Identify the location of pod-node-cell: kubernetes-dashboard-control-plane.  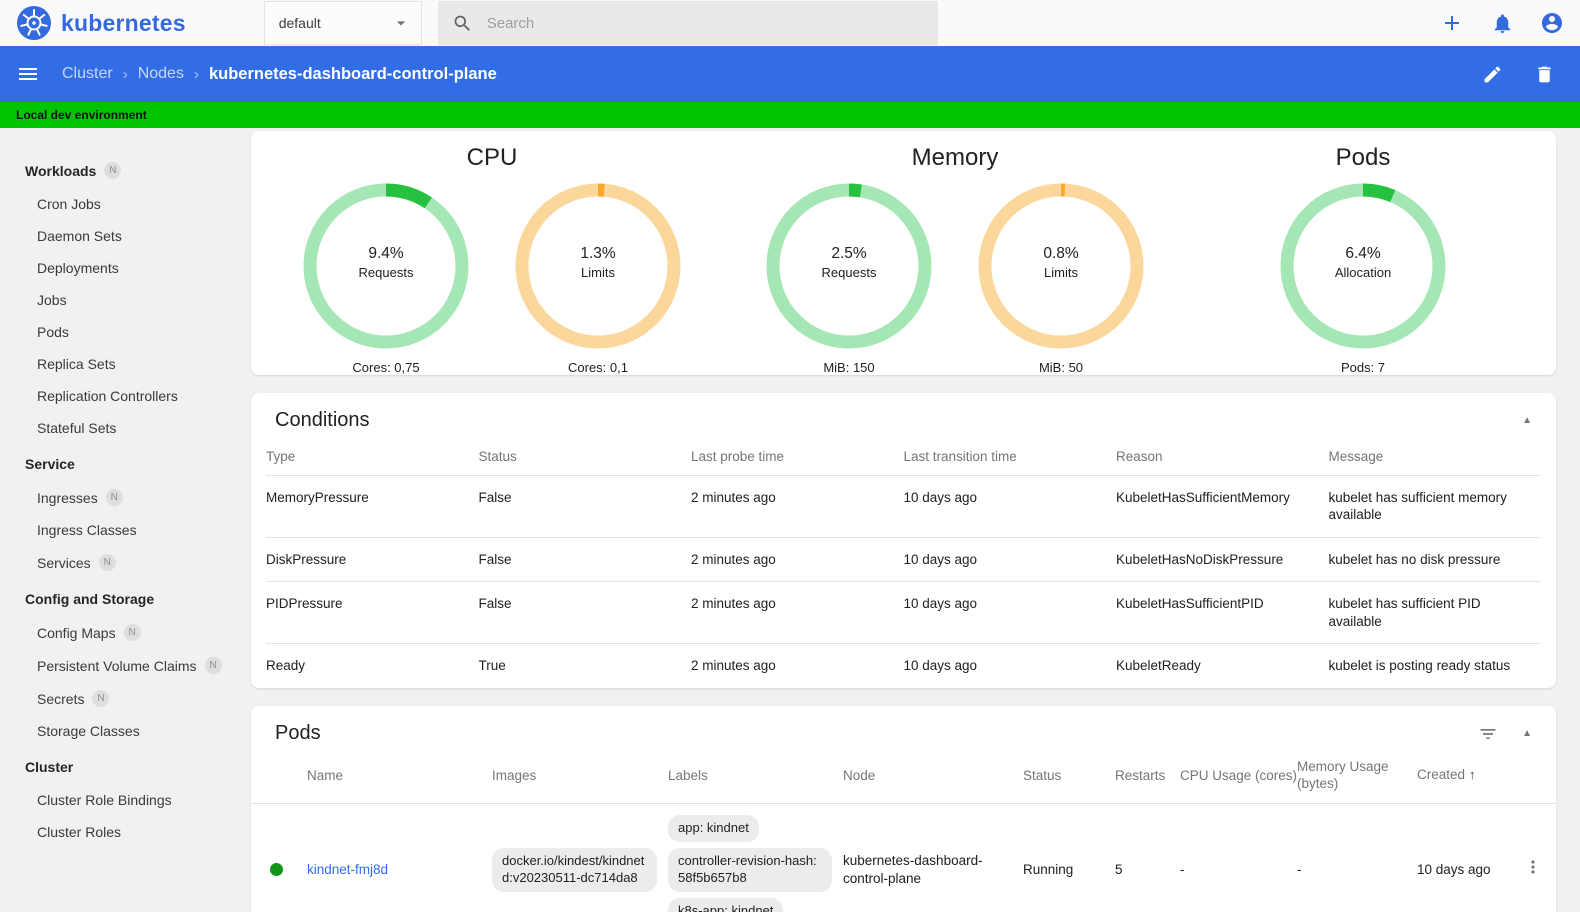
(913, 869).